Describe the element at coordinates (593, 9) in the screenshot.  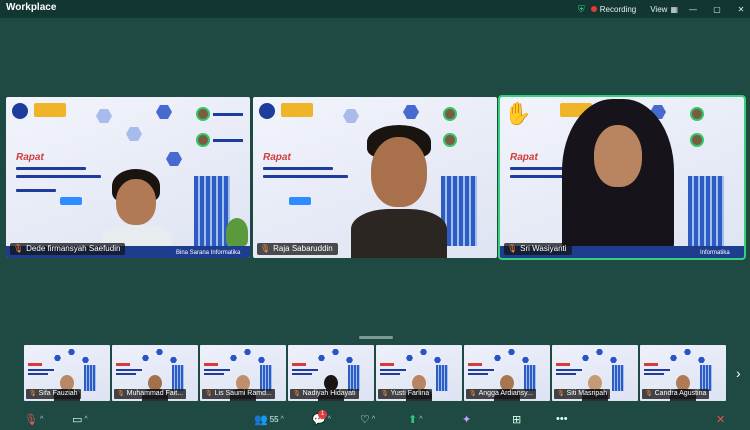
I see `record-dot-icon` at that location.